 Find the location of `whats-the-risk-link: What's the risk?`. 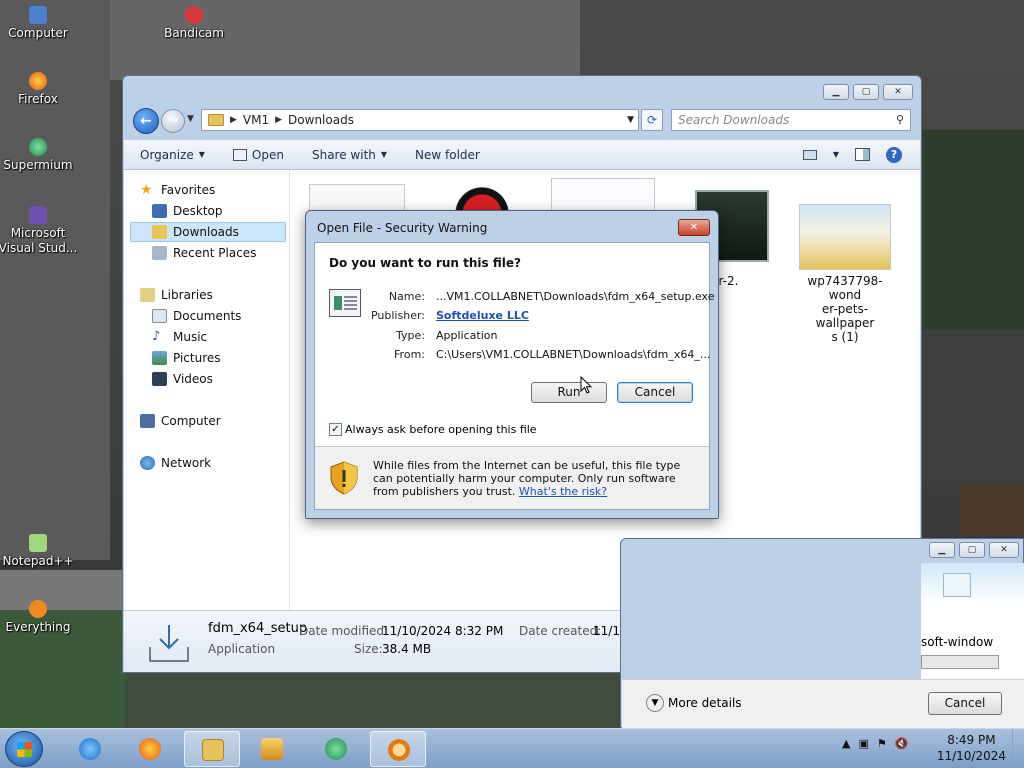

whats-the-risk-link: What's the risk? is located at coordinates (563, 491).